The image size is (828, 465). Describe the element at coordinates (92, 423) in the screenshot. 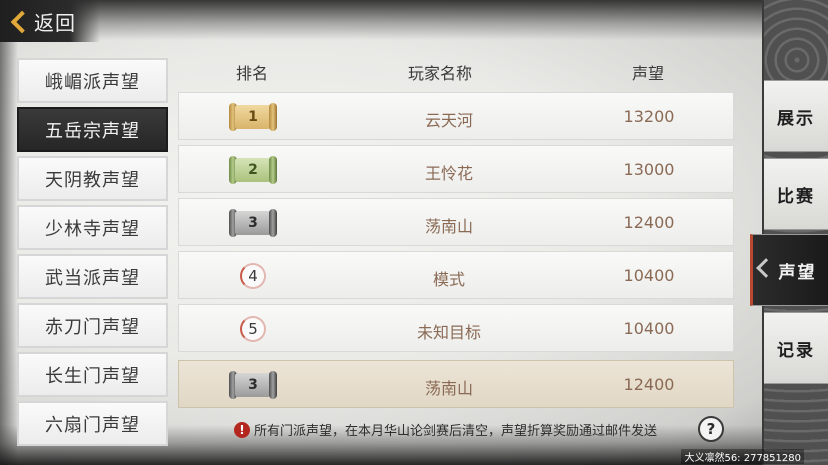

I see `sect-tab-liushan: 六扇门声望` at that location.